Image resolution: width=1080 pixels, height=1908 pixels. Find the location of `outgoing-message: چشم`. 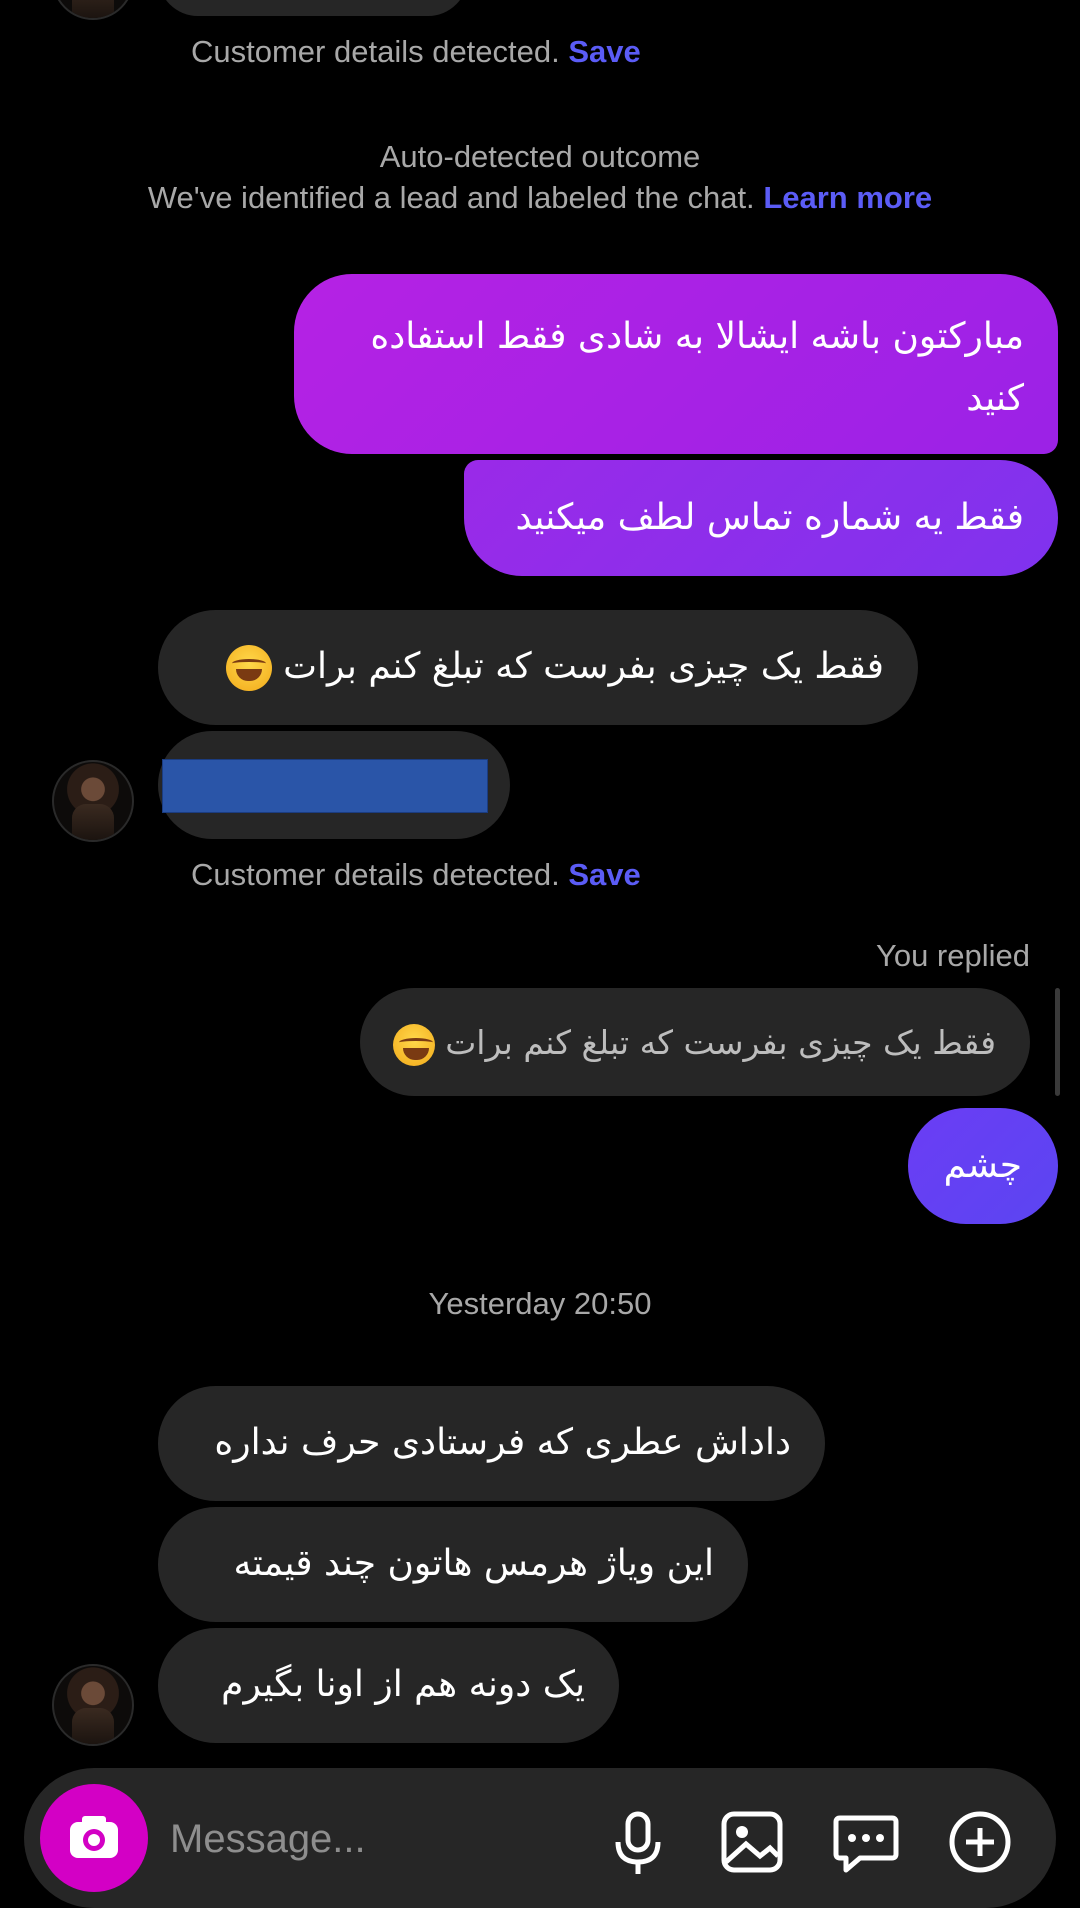

outgoing-message: چشم is located at coordinates (983, 1166).